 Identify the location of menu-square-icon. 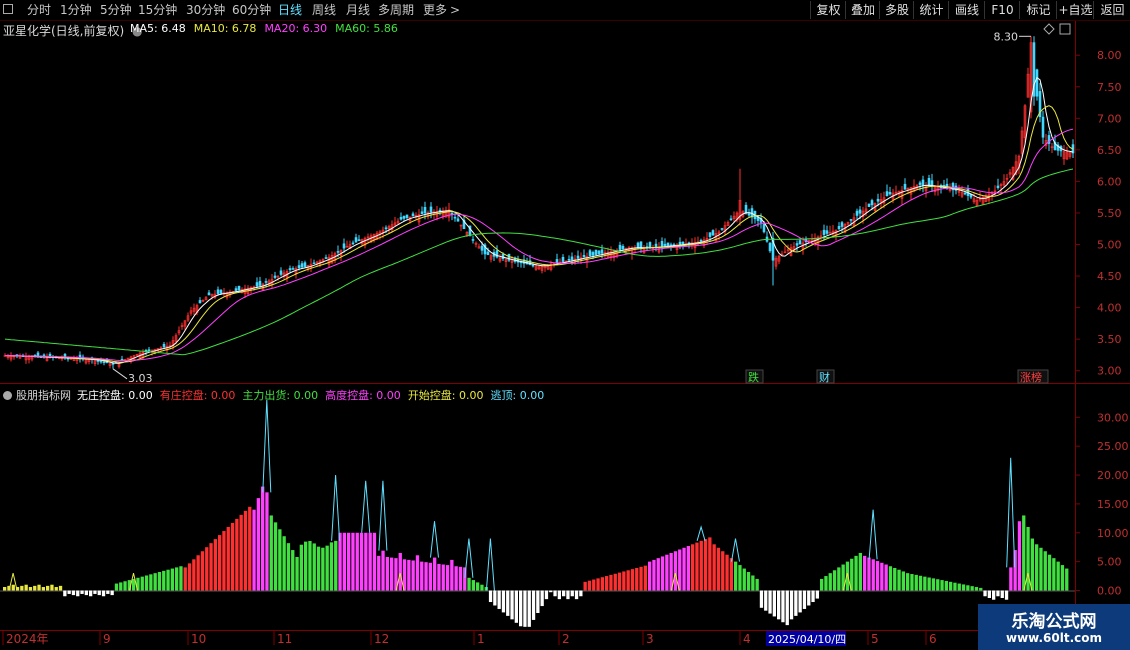
(8, 9).